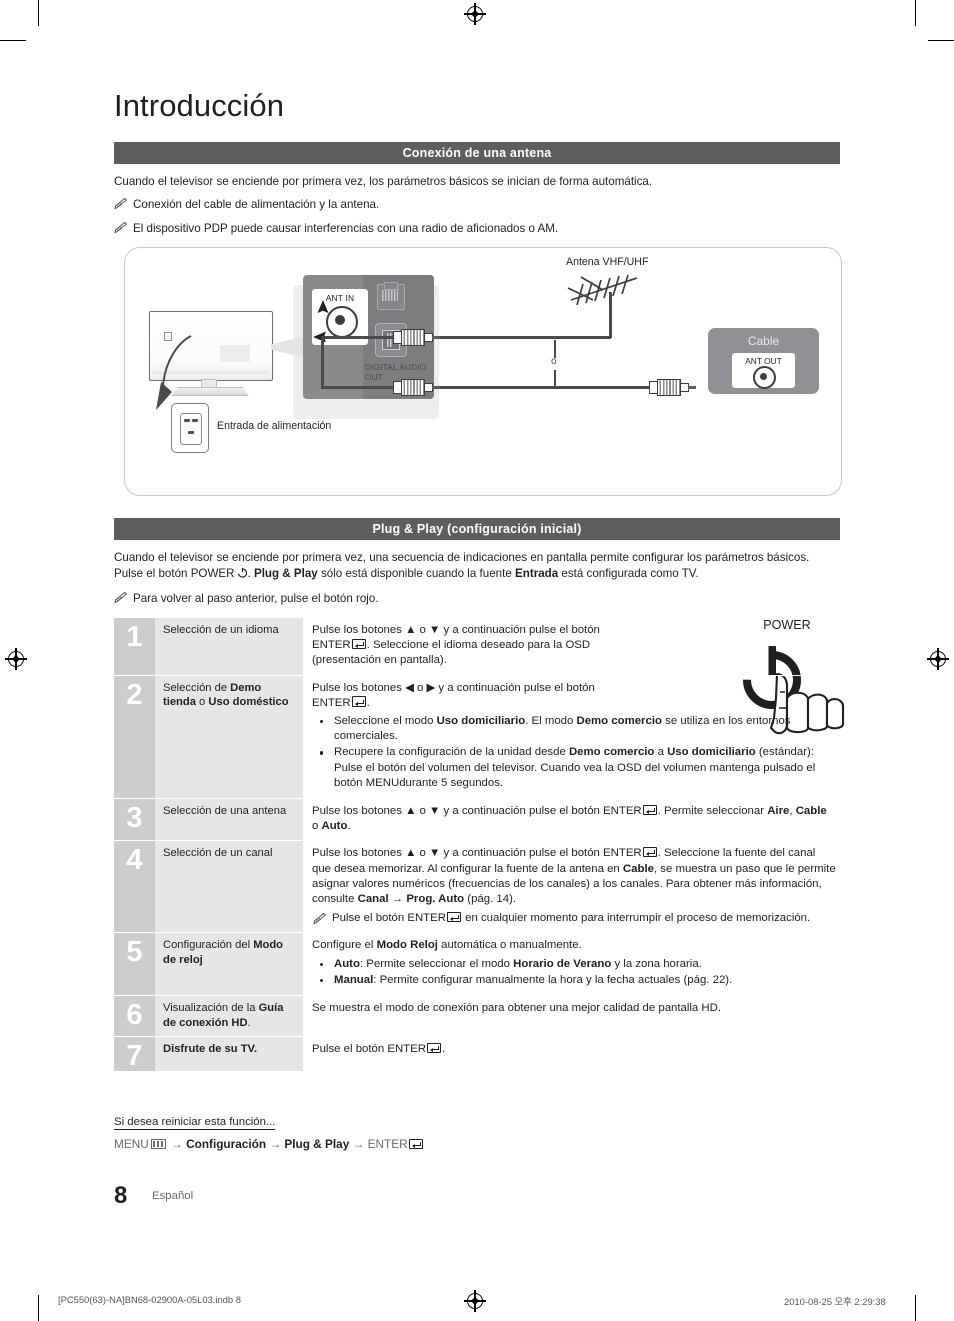  I want to click on cable-box: Cable ANT OUT, so click(763, 361).